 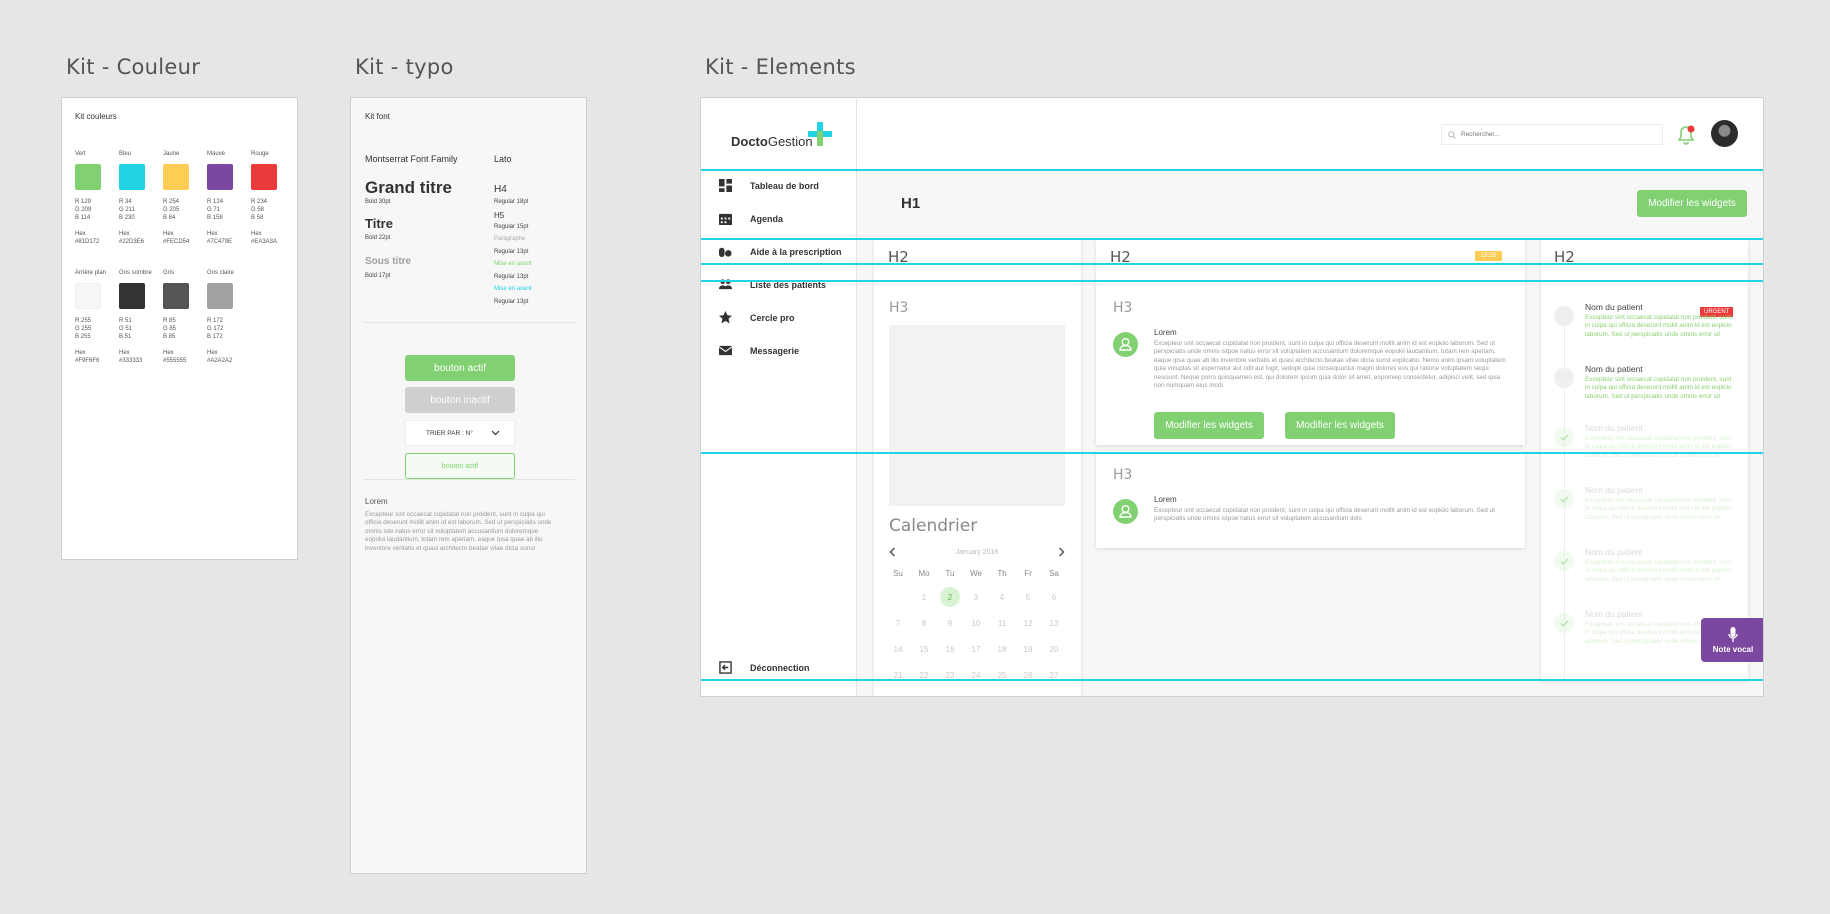 What do you see at coordinates (460, 400) in the screenshot?
I see `bouton-inactif: bouton inactif` at bounding box center [460, 400].